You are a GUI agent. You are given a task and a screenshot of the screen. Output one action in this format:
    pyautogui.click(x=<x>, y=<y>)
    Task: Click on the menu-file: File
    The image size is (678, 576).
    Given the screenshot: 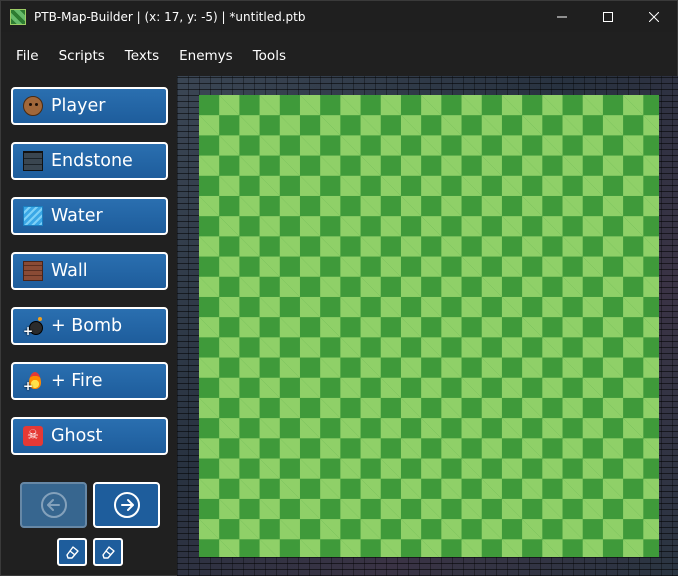 What is the action you would take?
    pyautogui.click(x=25, y=56)
    